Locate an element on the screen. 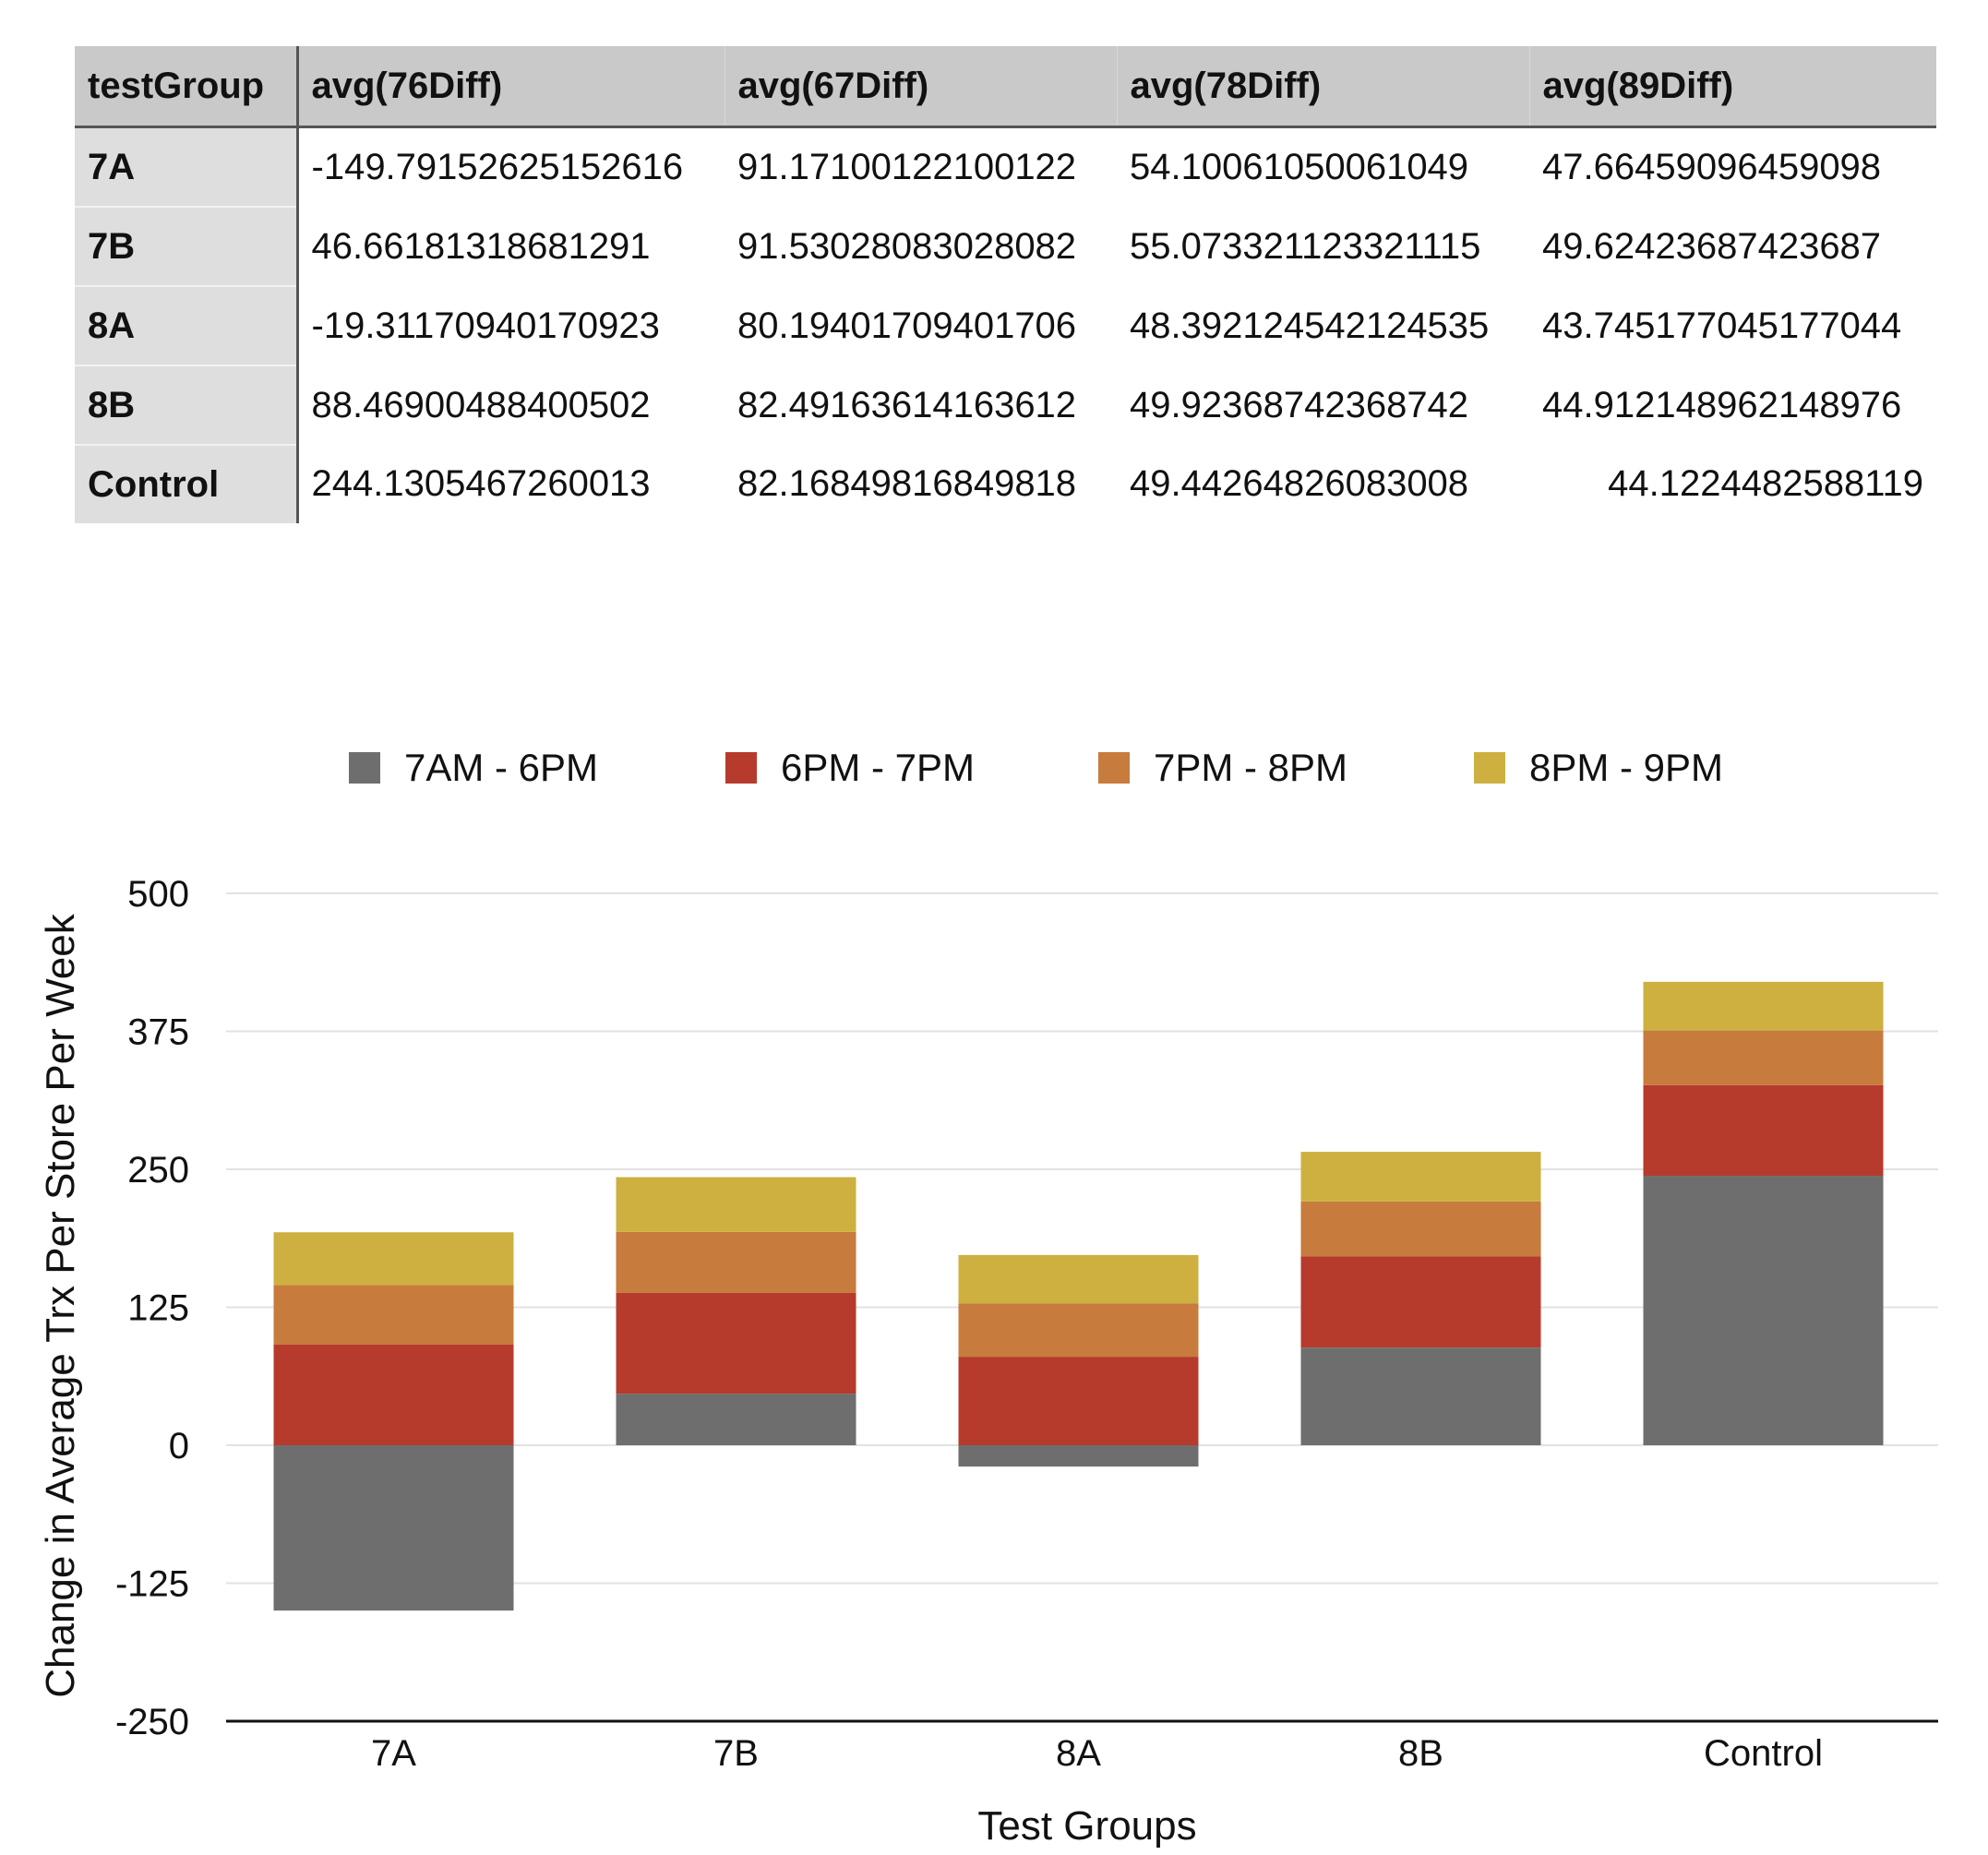  column-header: avg(78Diff) is located at coordinates (1322, 87).